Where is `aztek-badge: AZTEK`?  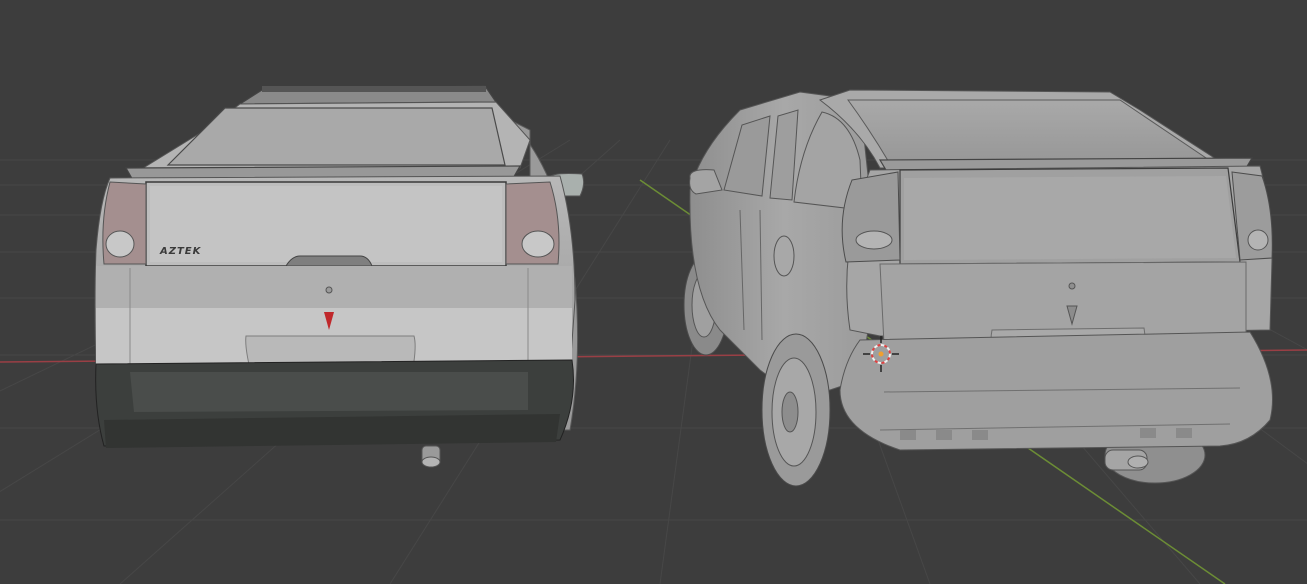
aztek-badge: AZTEK is located at coordinates (180, 251).